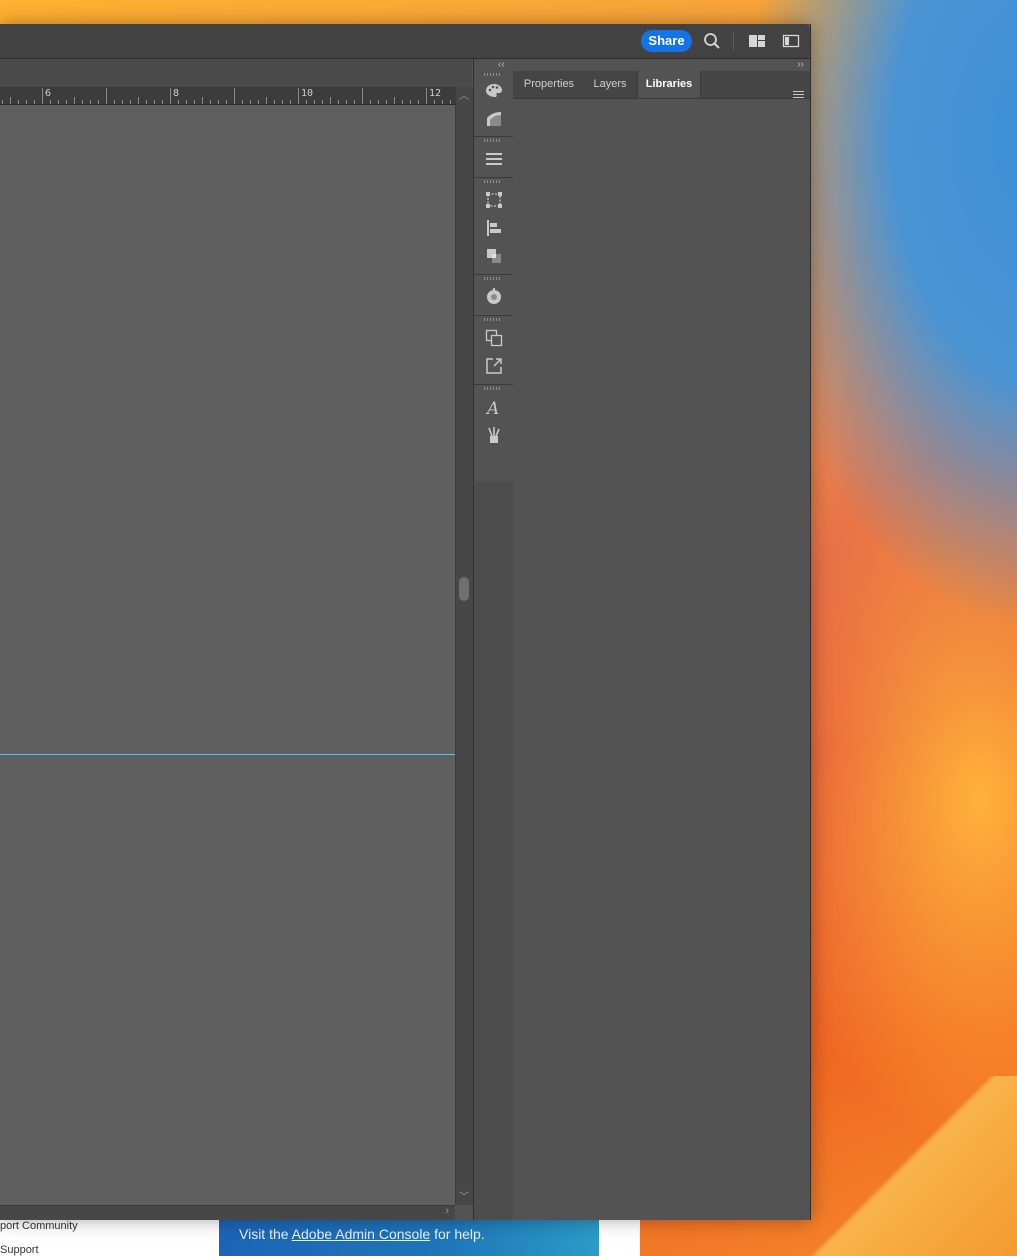 The width and height of the screenshot is (1017, 1256). Describe the element at coordinates (501, 64) in the screenshot. I see `collapse-dock-icon: ‹‹` at that location.